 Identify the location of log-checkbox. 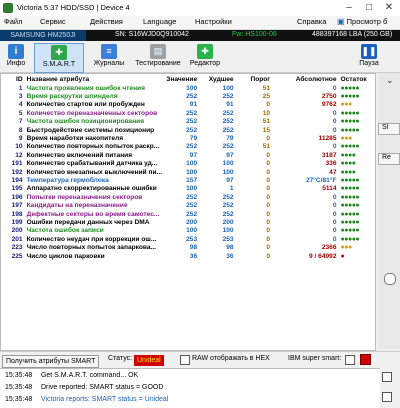
(387, 377).